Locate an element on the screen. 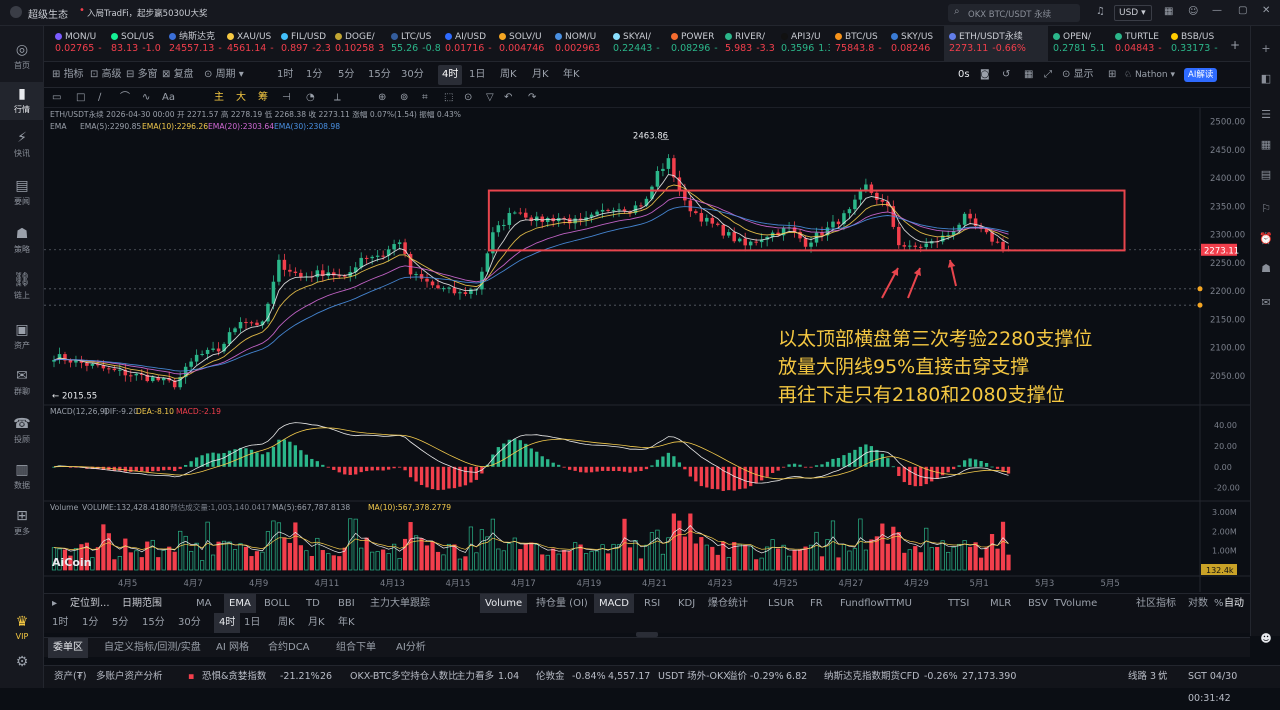 The width and height of the screenshot is (1280, 710). close-icon: ✕ is located at coordinates (1266, 10).